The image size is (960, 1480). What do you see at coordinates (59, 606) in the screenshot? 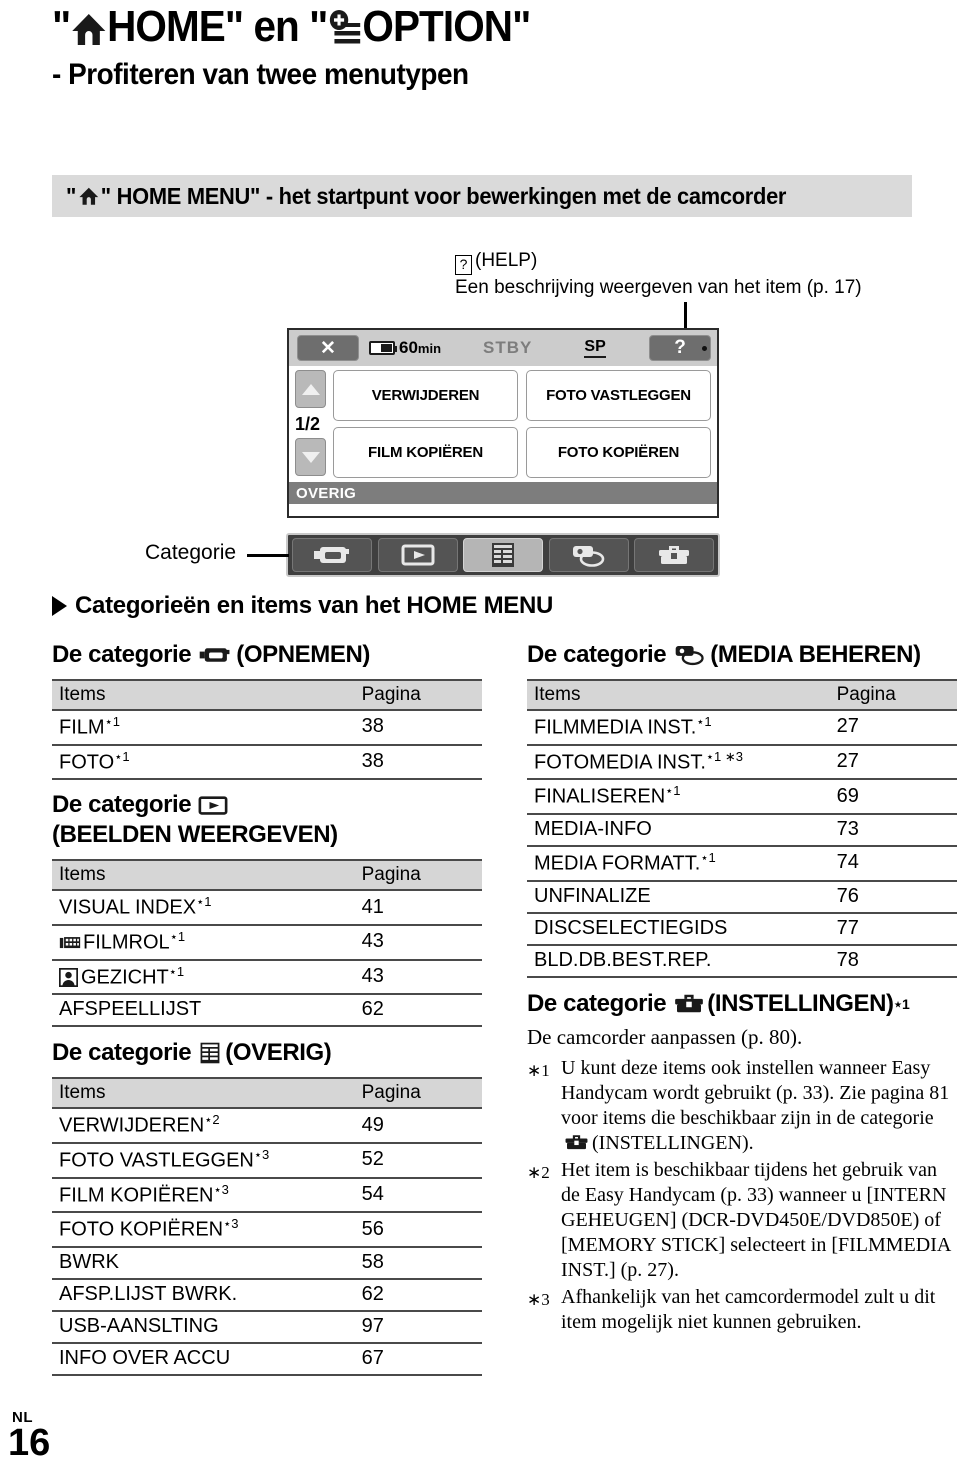
I see `triangle-right-icon` at bounding box center [59, 606].